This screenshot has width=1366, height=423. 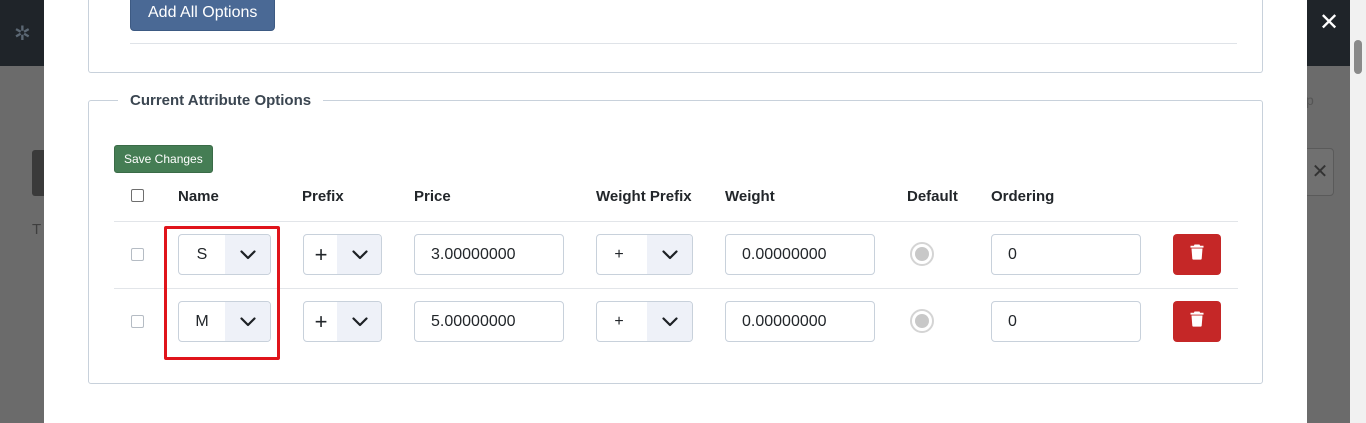 I want to click on add-all-options-button: Add All Options, so click(x=203, y=15).